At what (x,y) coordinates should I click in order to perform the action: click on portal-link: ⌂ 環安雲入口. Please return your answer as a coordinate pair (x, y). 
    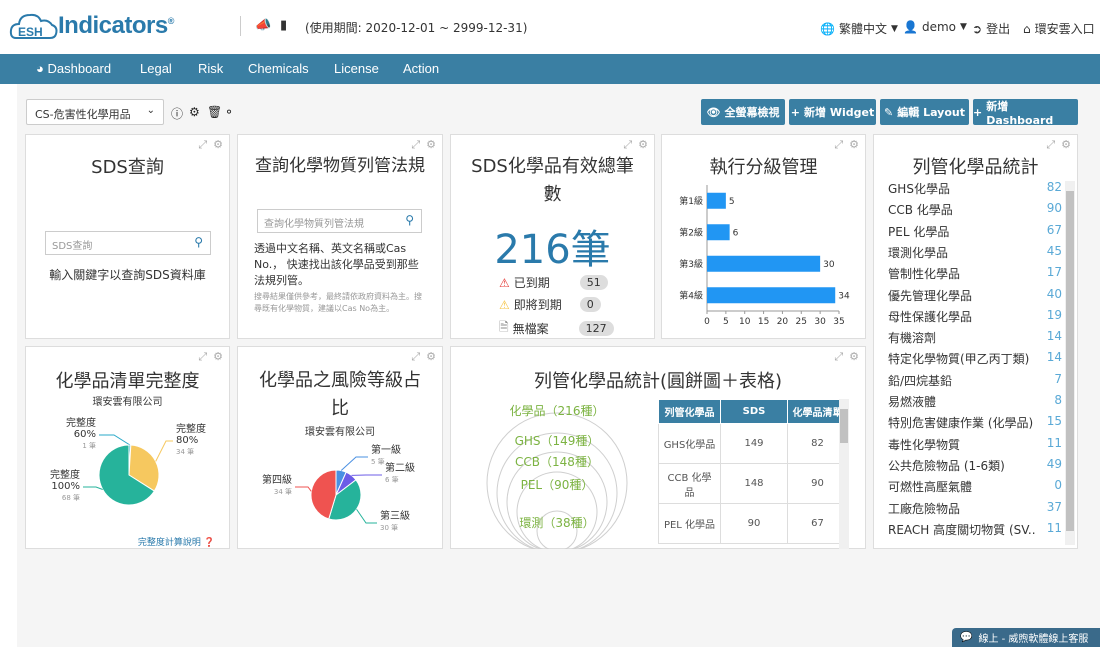
    Looking at the image, I should click on (1059, 28).